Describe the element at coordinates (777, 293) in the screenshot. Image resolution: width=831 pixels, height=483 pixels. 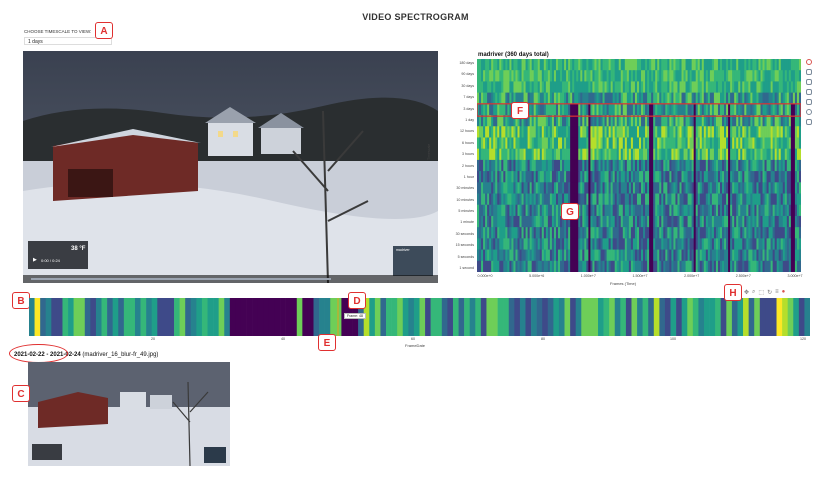
I see `save-icon: ≡` at that location.